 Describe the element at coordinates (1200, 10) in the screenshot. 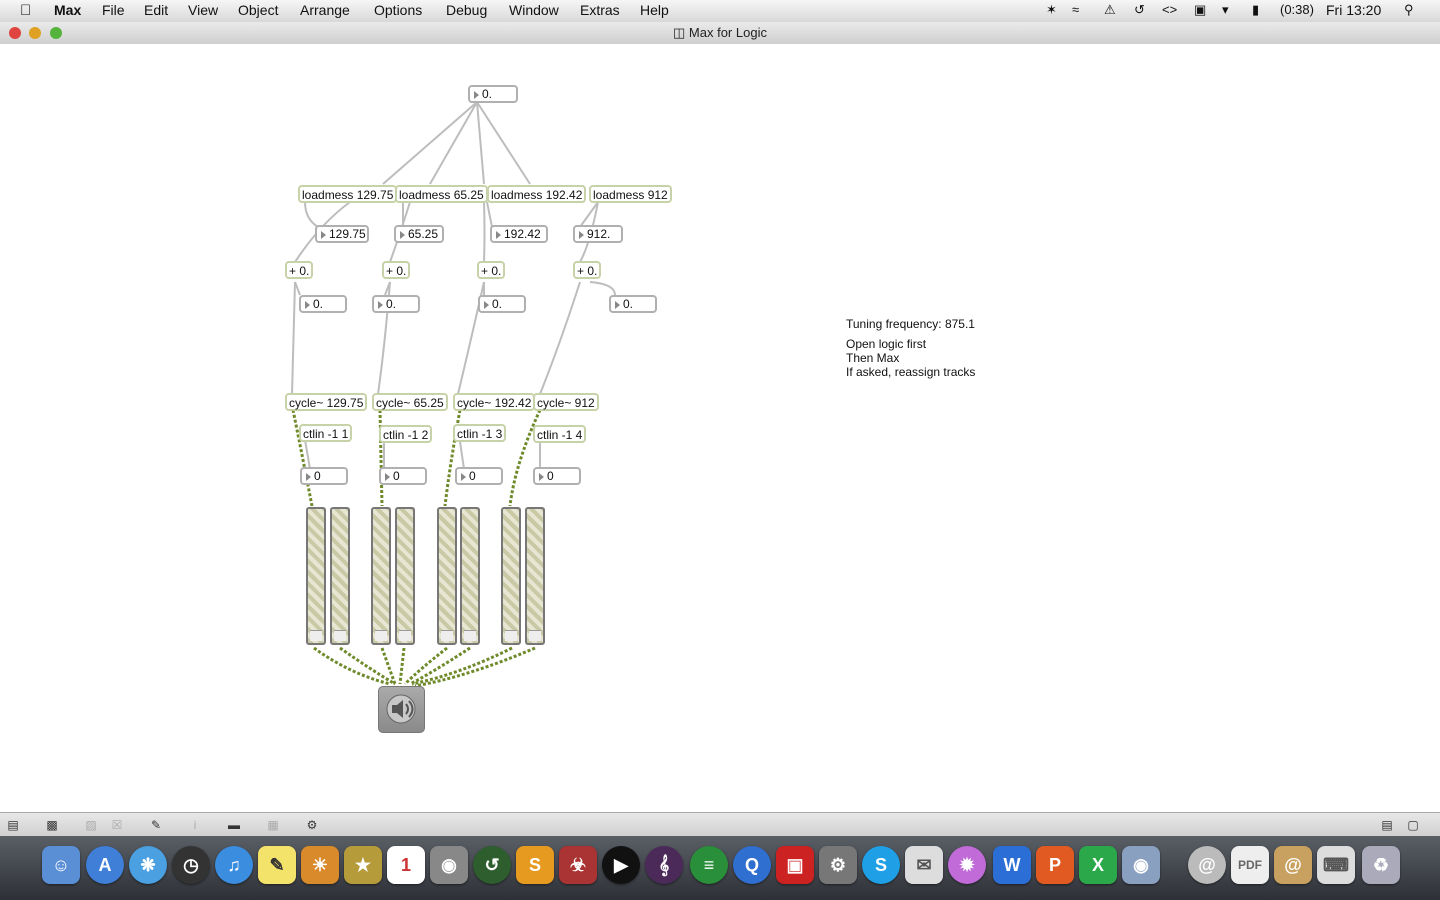

I see `keyboard-status-icon: ▣` at that location.